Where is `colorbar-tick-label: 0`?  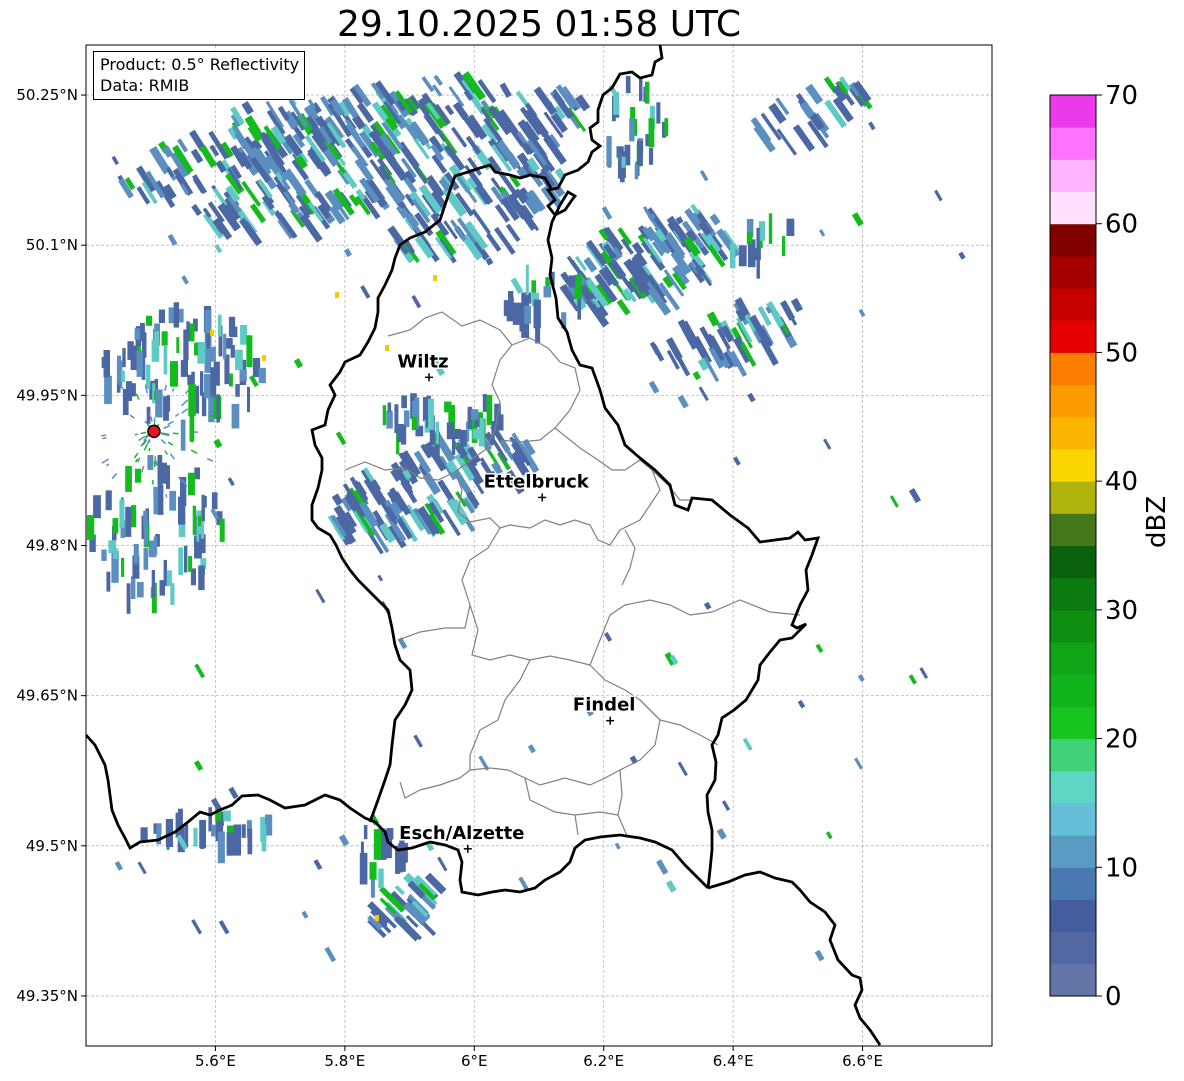 colorbar-tick-label: 0 is located at coordinates (1113, 997).